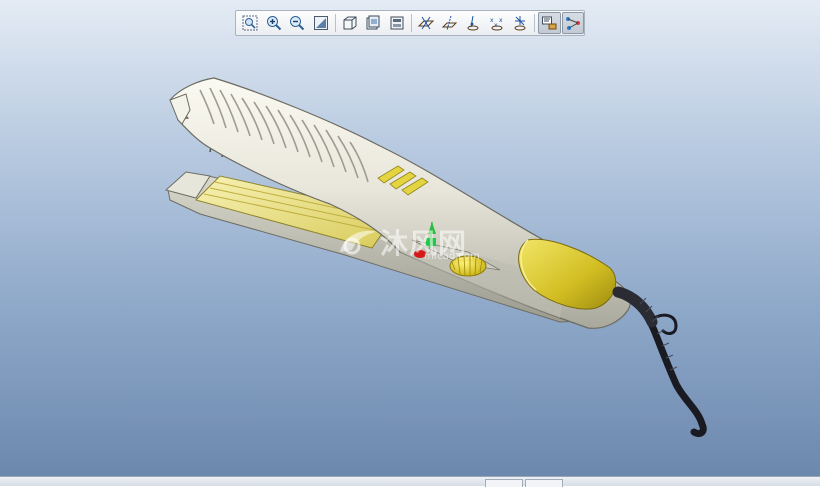 This screenshot has width=820, height=487. I want to click on spin-center-icon, so click(520, 23).